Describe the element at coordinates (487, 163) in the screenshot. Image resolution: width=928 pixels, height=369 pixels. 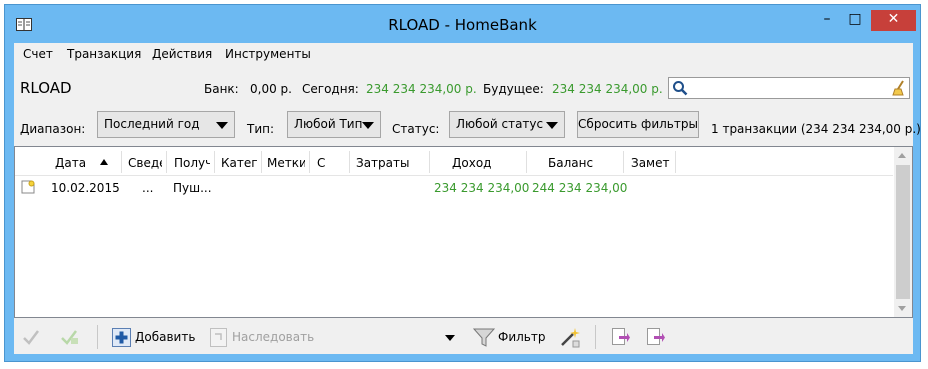
I see `column-income: Доход` at that location.